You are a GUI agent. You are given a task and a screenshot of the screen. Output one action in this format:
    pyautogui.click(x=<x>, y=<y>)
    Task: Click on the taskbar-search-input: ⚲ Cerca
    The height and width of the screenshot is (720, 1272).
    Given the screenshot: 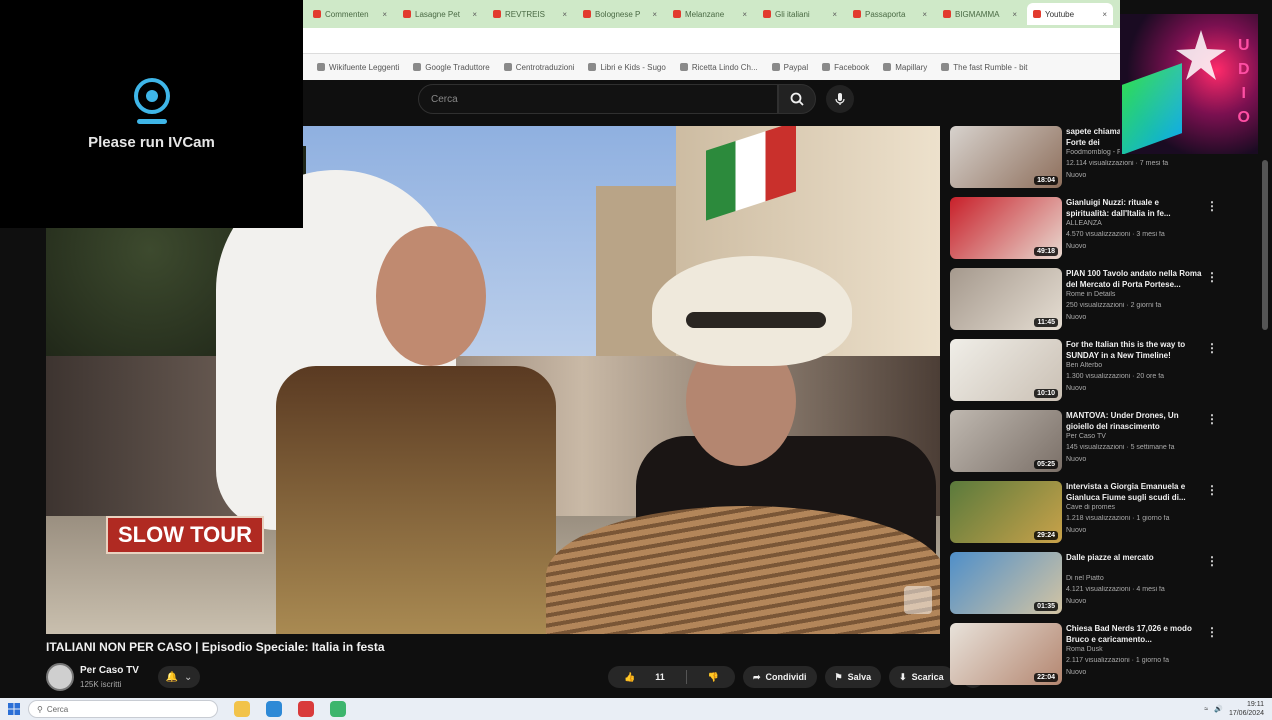 What is the action you would take?
    pyautogui.click(x=123, y=709)
    